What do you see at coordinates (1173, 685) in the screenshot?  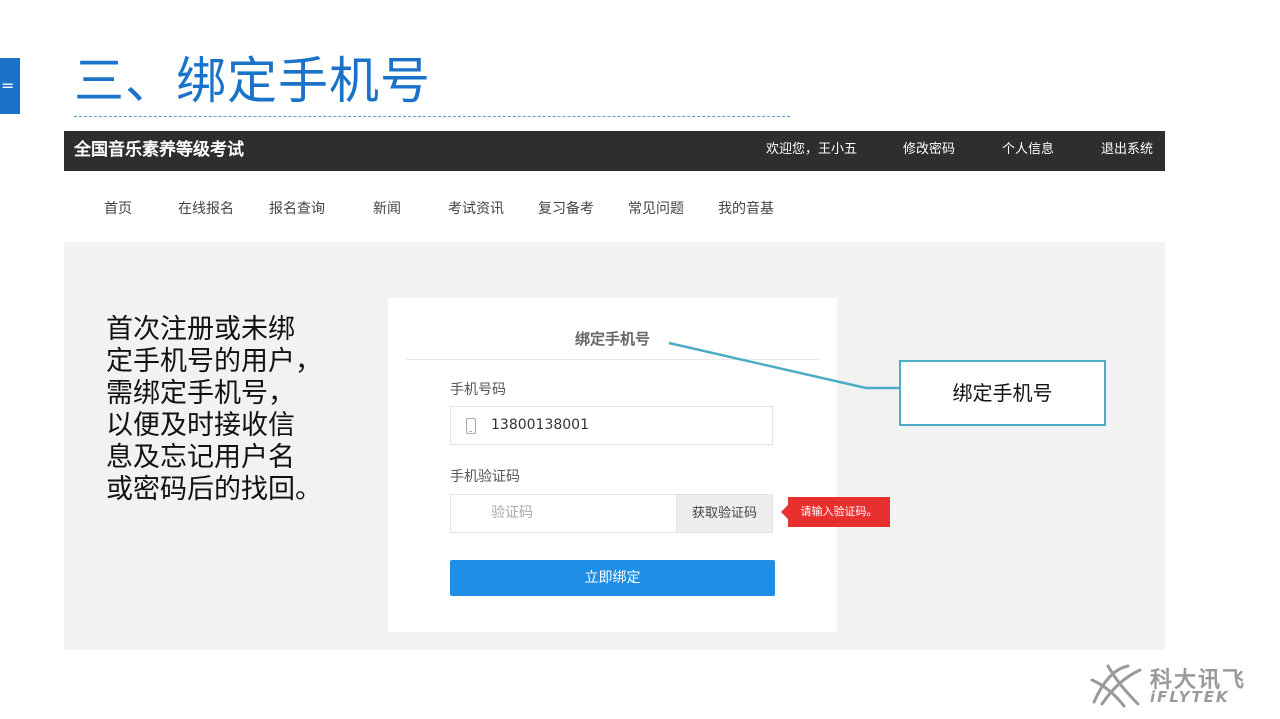 I see `iflytek-logo: 科大讯飞 iFLYTEK` at bounding box center [1173, 685].